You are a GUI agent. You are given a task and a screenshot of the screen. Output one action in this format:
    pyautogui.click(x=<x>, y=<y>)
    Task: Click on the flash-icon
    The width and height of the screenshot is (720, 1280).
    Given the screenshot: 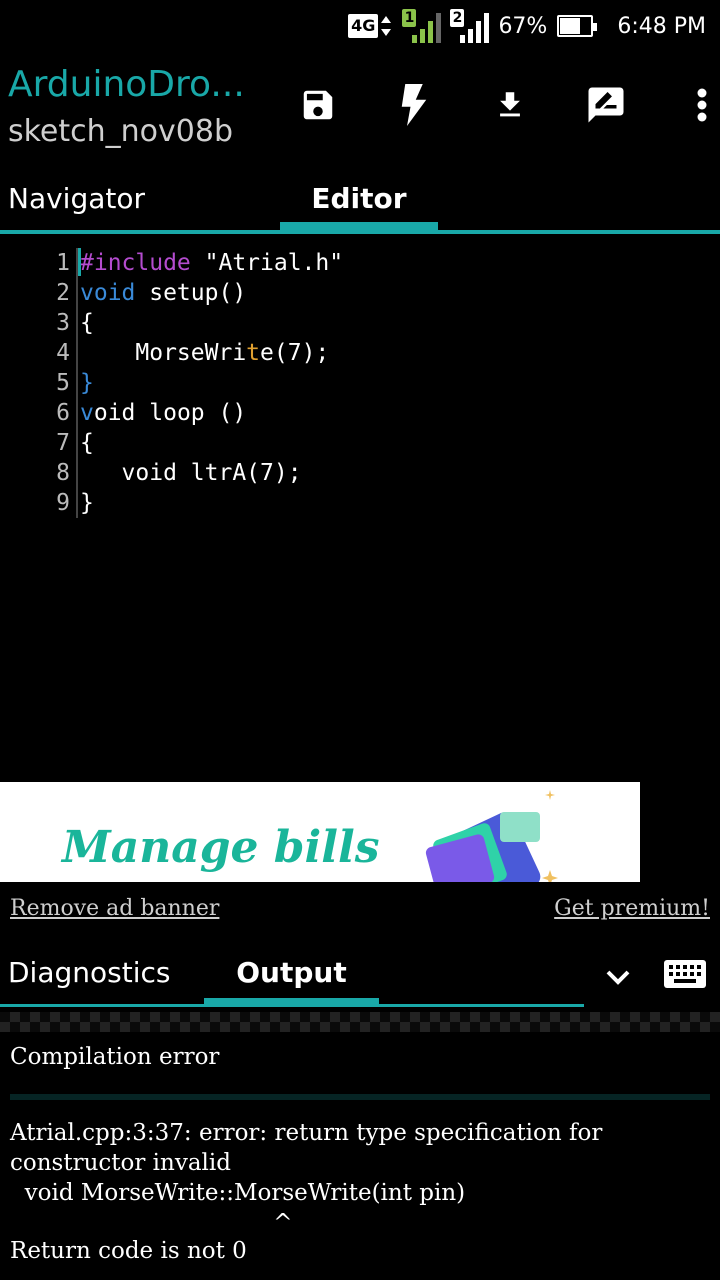 What is the action you would take?
    pyautogui.click(x=414, y=105)
    